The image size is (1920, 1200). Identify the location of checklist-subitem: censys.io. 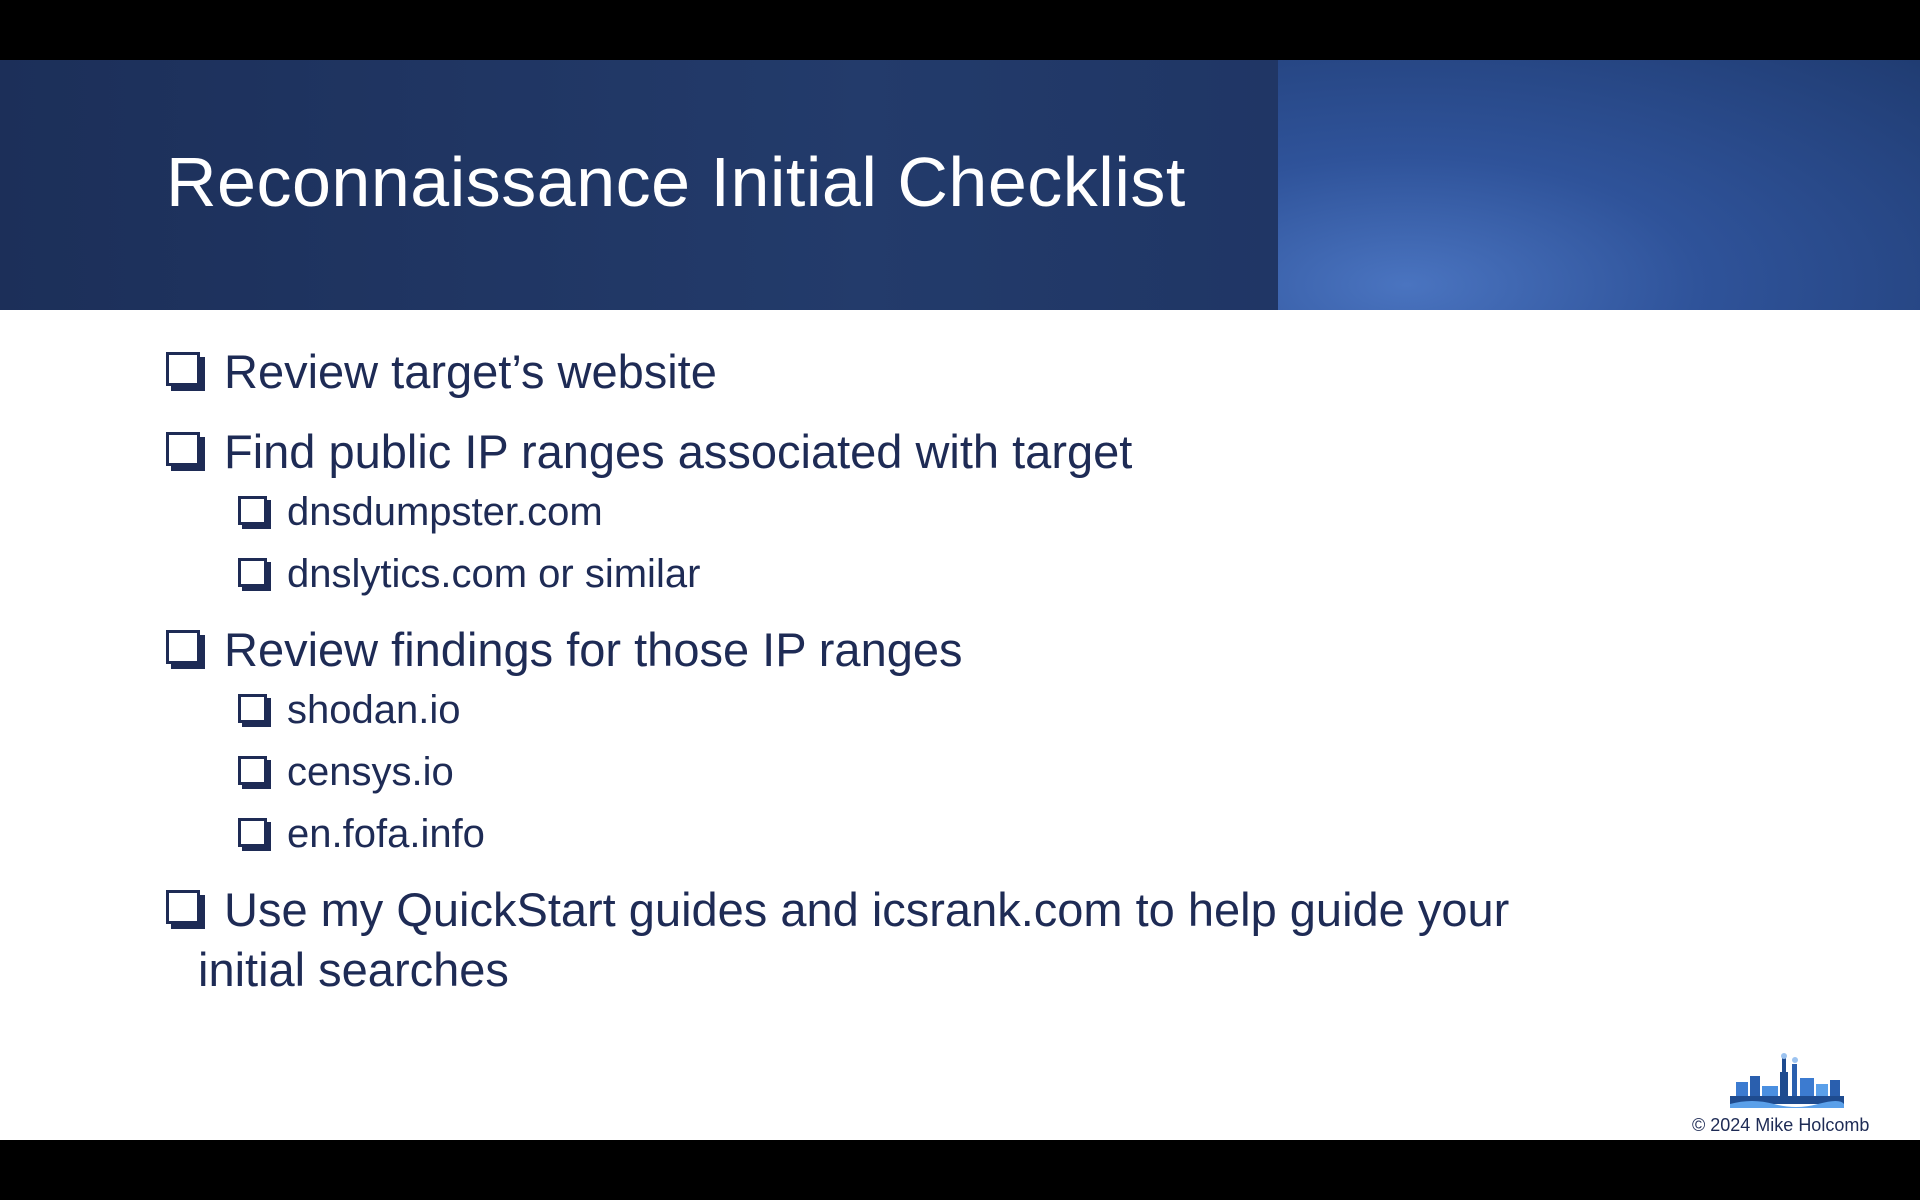
(982, 772).